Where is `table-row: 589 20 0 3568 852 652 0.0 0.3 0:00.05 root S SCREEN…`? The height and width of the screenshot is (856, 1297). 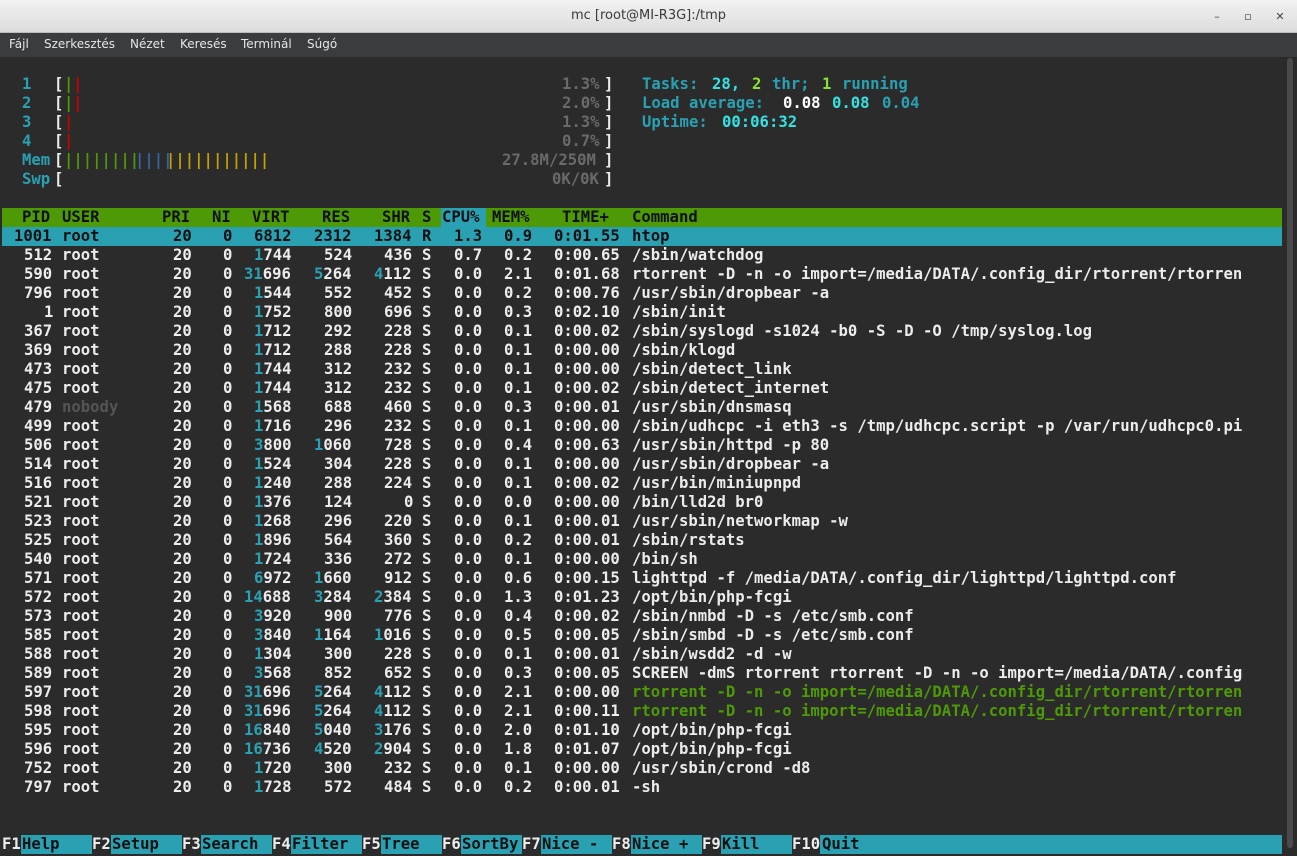
table-row: 589 20 0 3568 852 652 0.0 0.3 0:00.05 root S SCREEN… is located at coordinates (642, 673).